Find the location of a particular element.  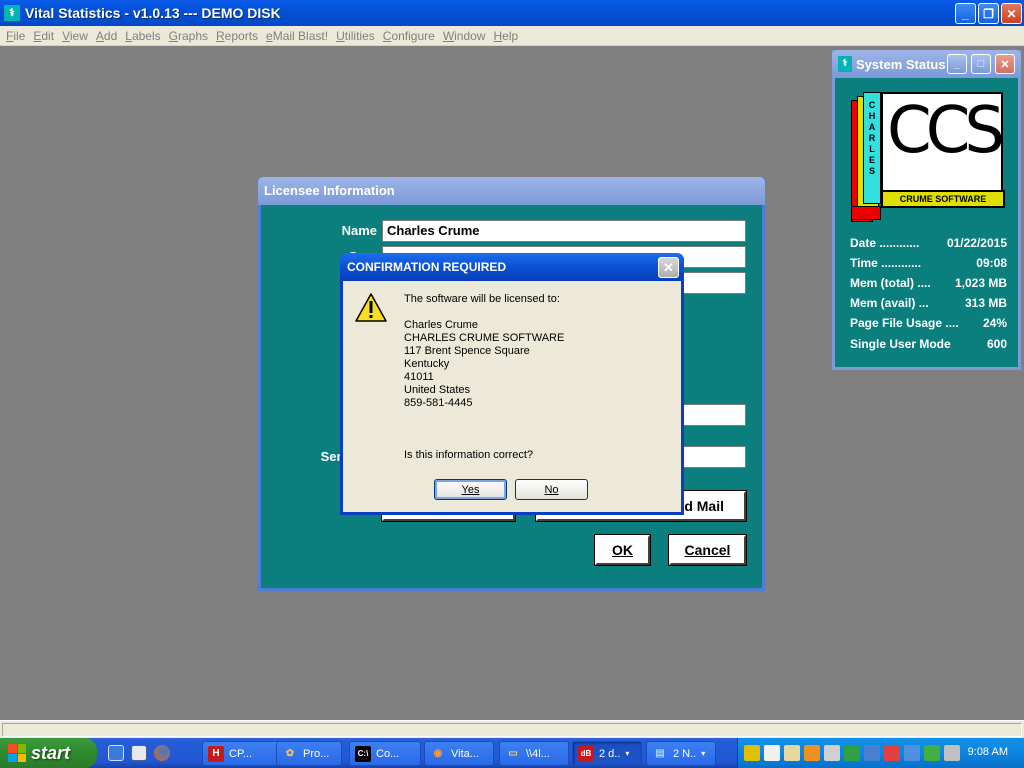

volume-icon is located at coordinates (952, 753).